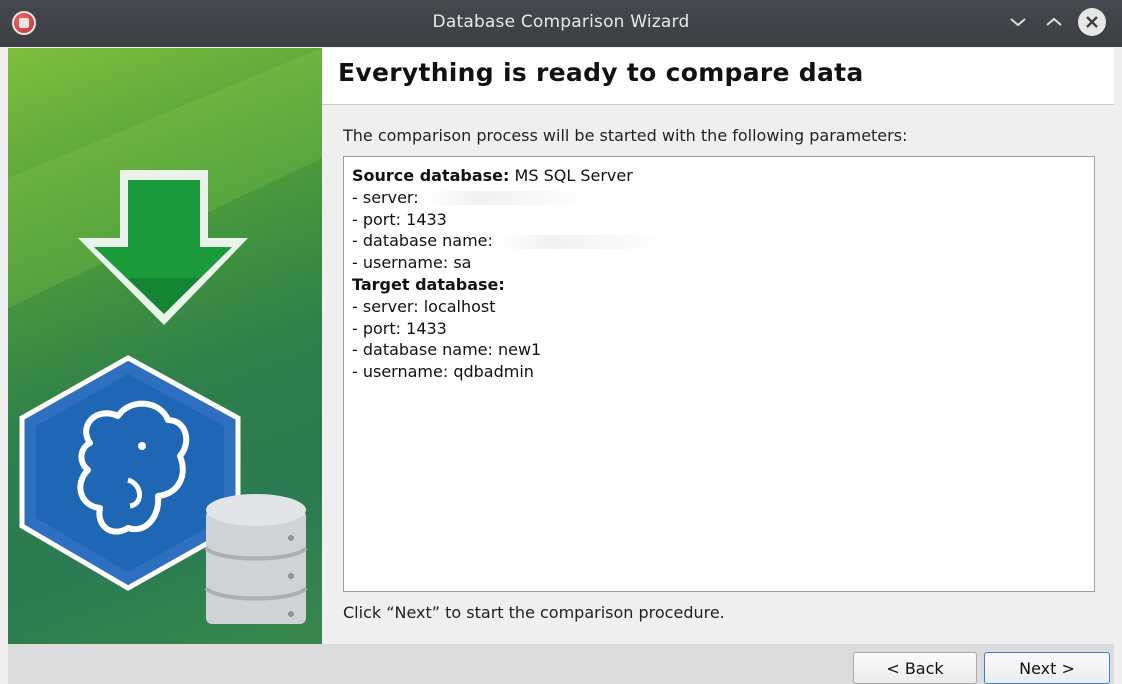  I want to click on back-button: < Back, so click(915, 668).